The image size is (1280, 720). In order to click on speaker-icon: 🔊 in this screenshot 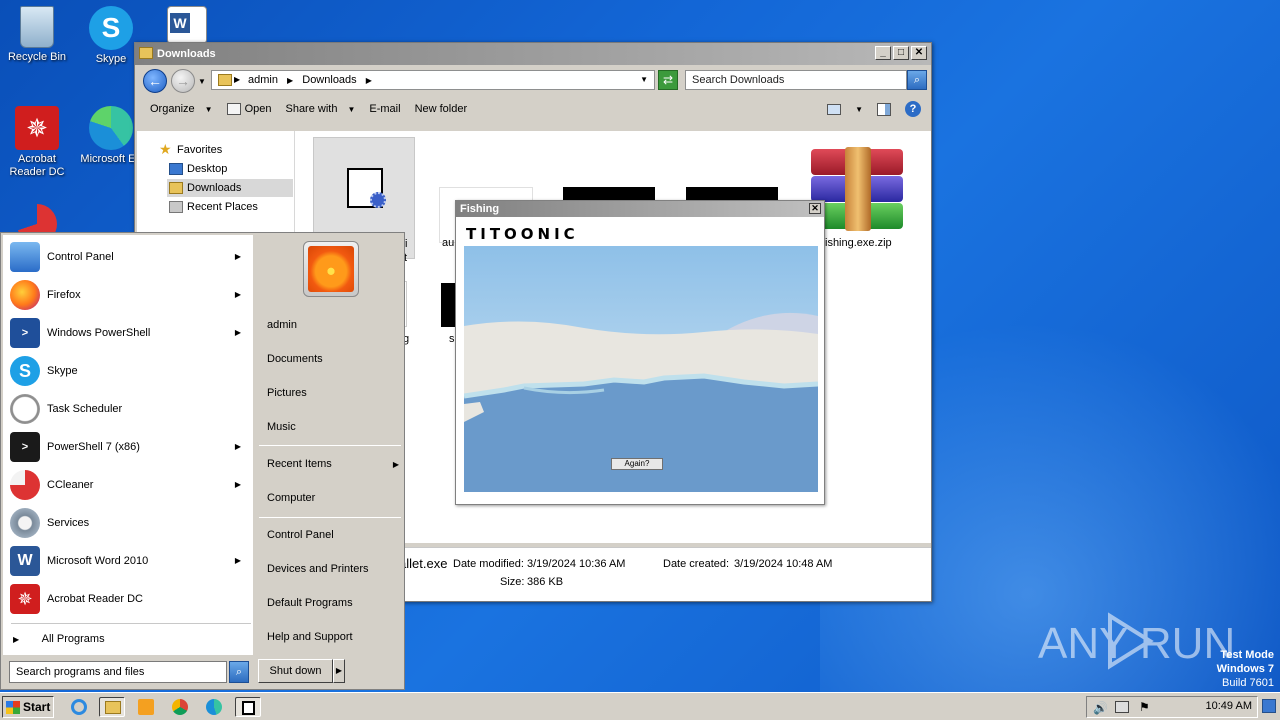, I will do `click(1100, 708)`.